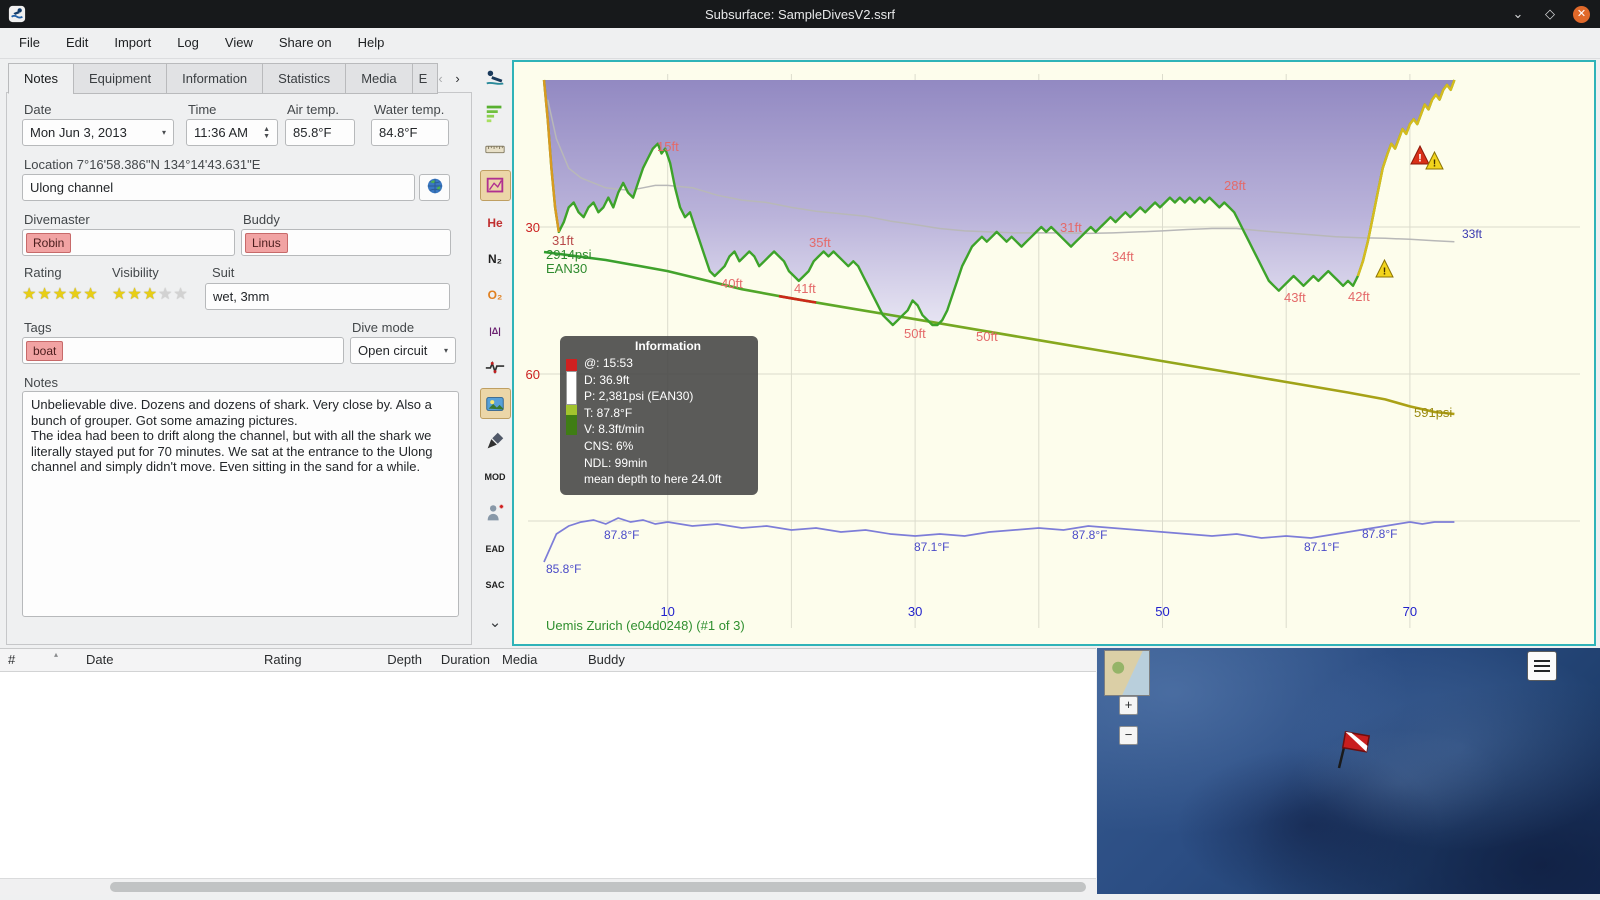  What do you see at coordinates (800, 43) in the screenshot?
I see `menu-bar: File Edit Import Log View Share on Help` at bounding box center [800, 43].